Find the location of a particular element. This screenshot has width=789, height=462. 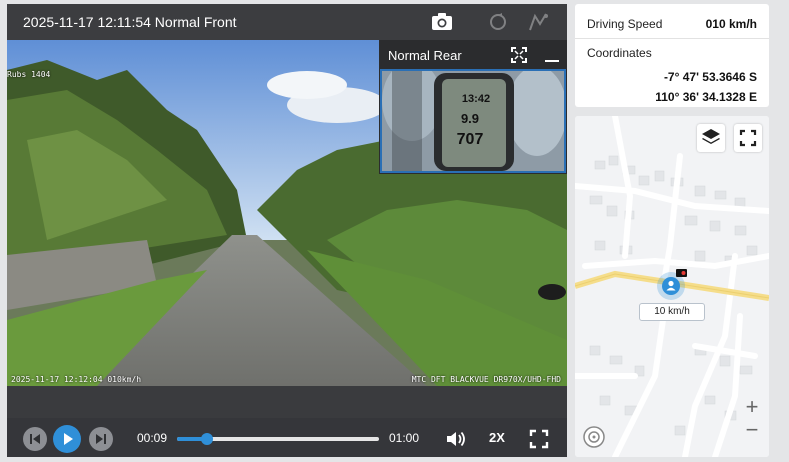

sync-icon is located at coordinates (498, 22).